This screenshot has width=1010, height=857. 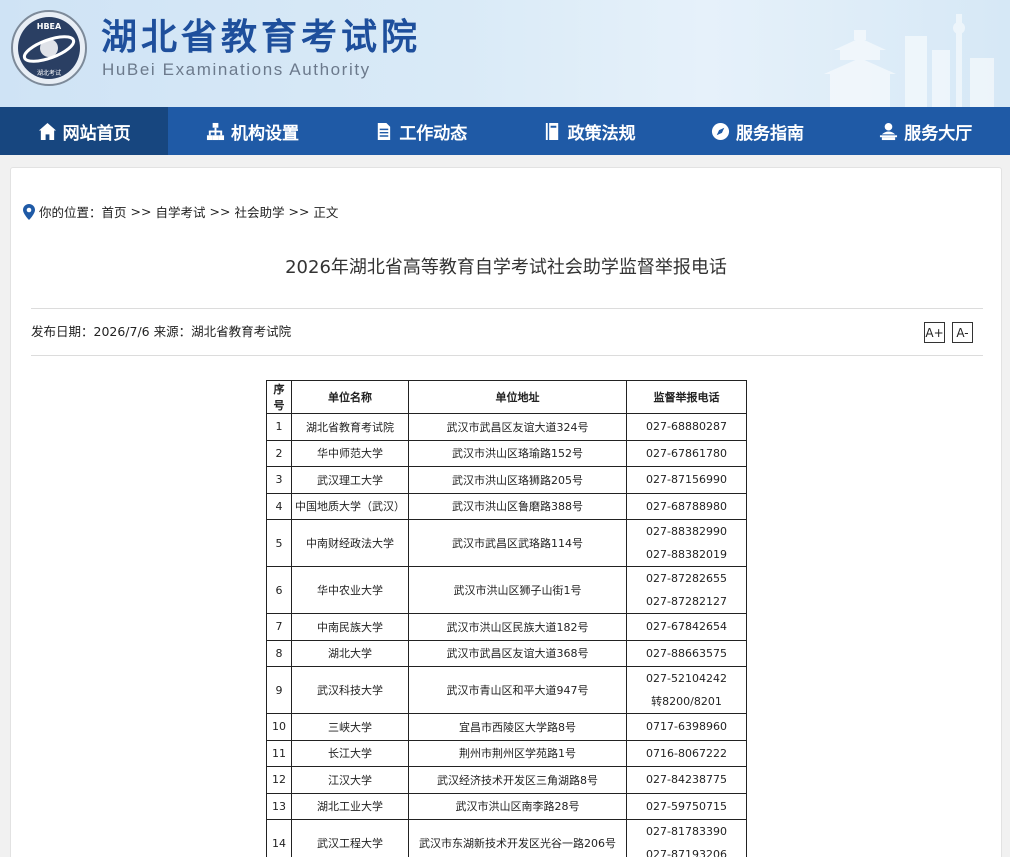 What do you see at coordinates (29, 211) in the screenshot?
I see `location-pin-icon` at bounding box center [29, 211].